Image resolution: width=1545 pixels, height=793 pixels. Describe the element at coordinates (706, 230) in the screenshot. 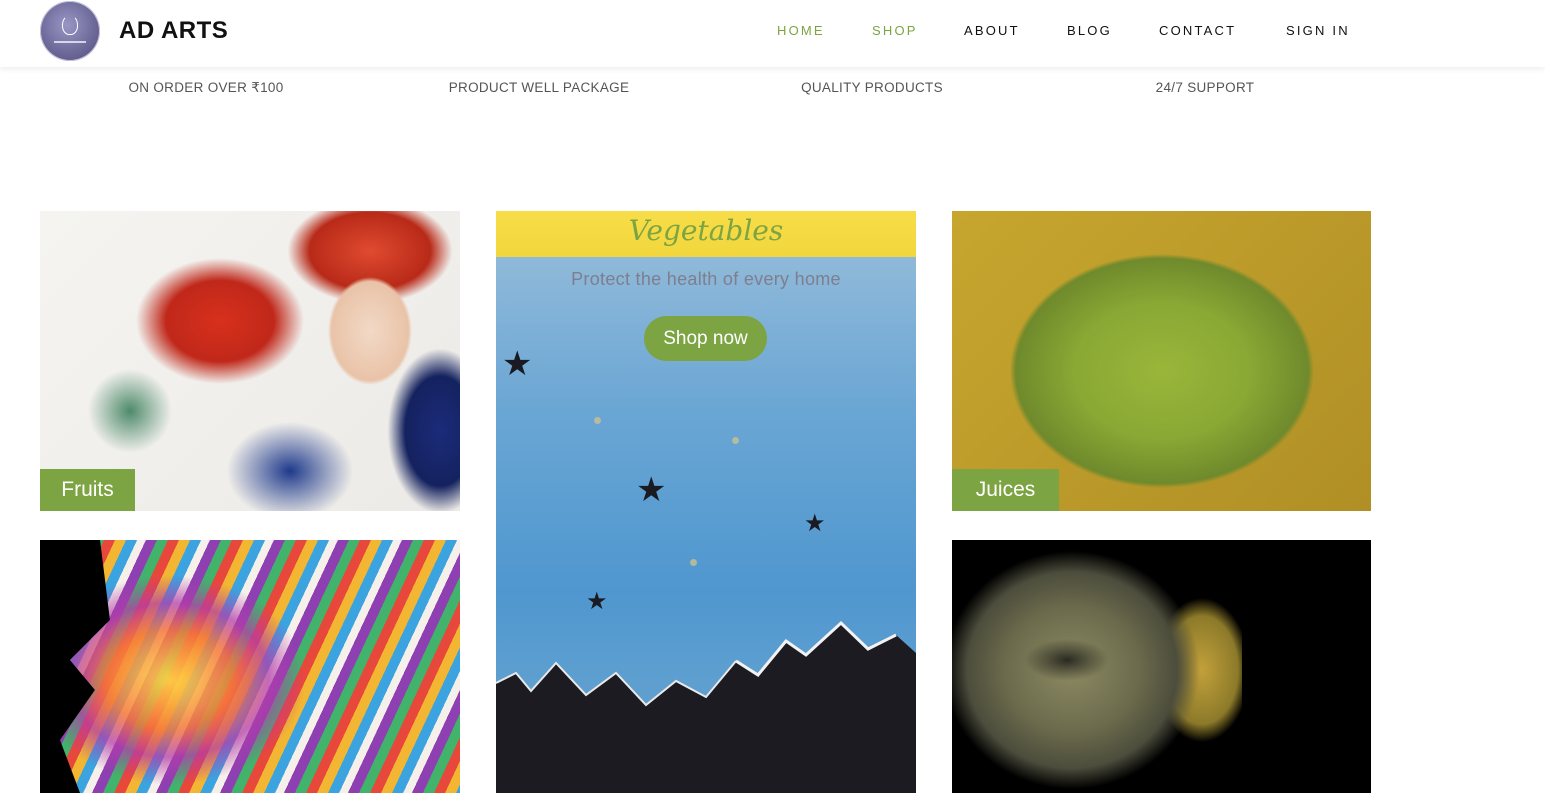

I see `featured-title: Vegetables` at that location.